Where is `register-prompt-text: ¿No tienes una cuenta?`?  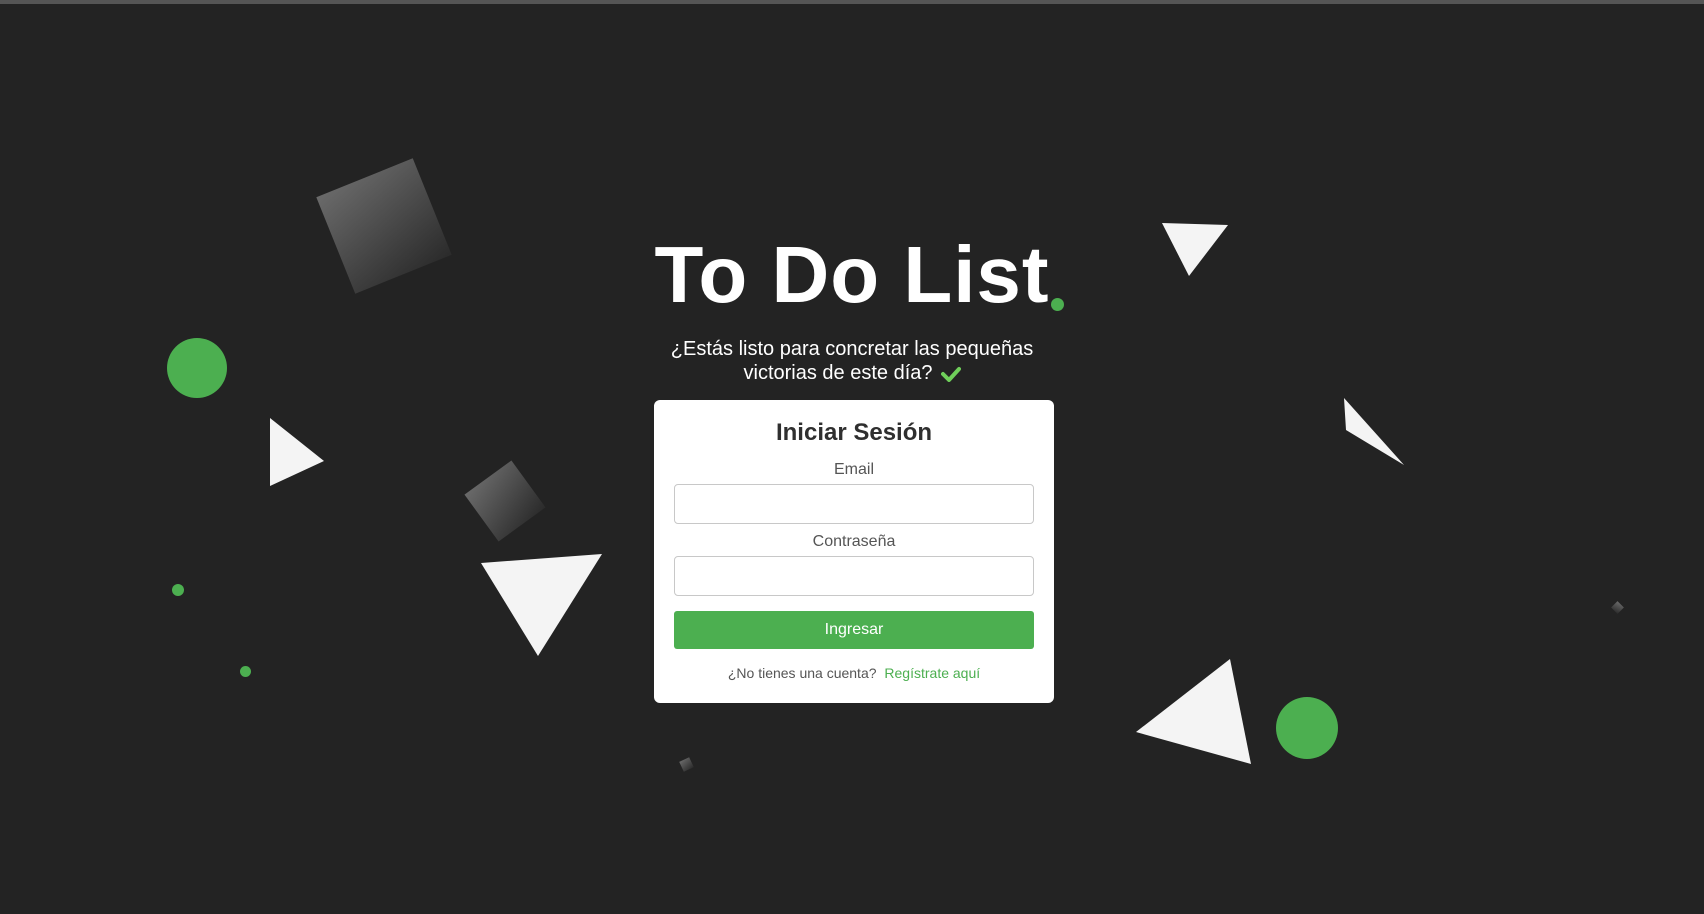 register-prompt-text: ¿No tienes una cuenta? is located at coordinates (802, 673).